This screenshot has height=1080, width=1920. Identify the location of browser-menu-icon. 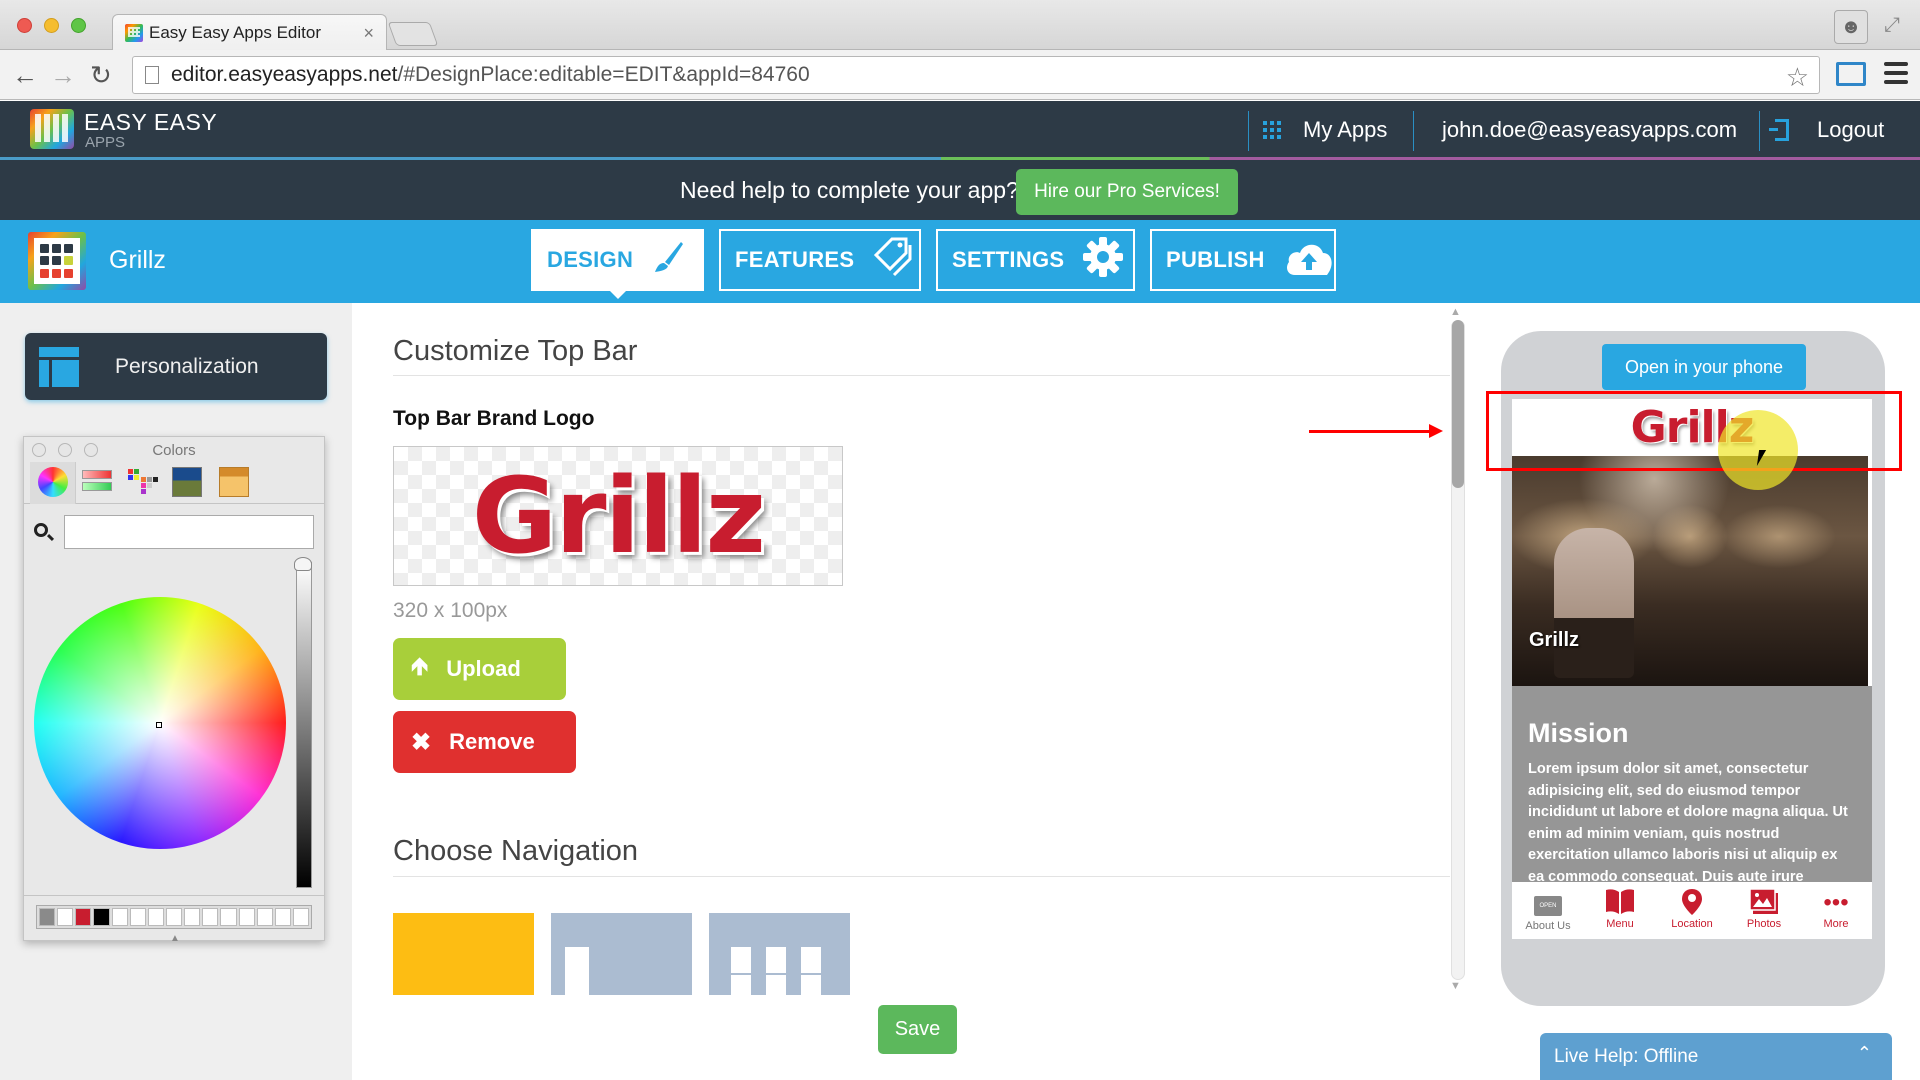
(1896, 75).